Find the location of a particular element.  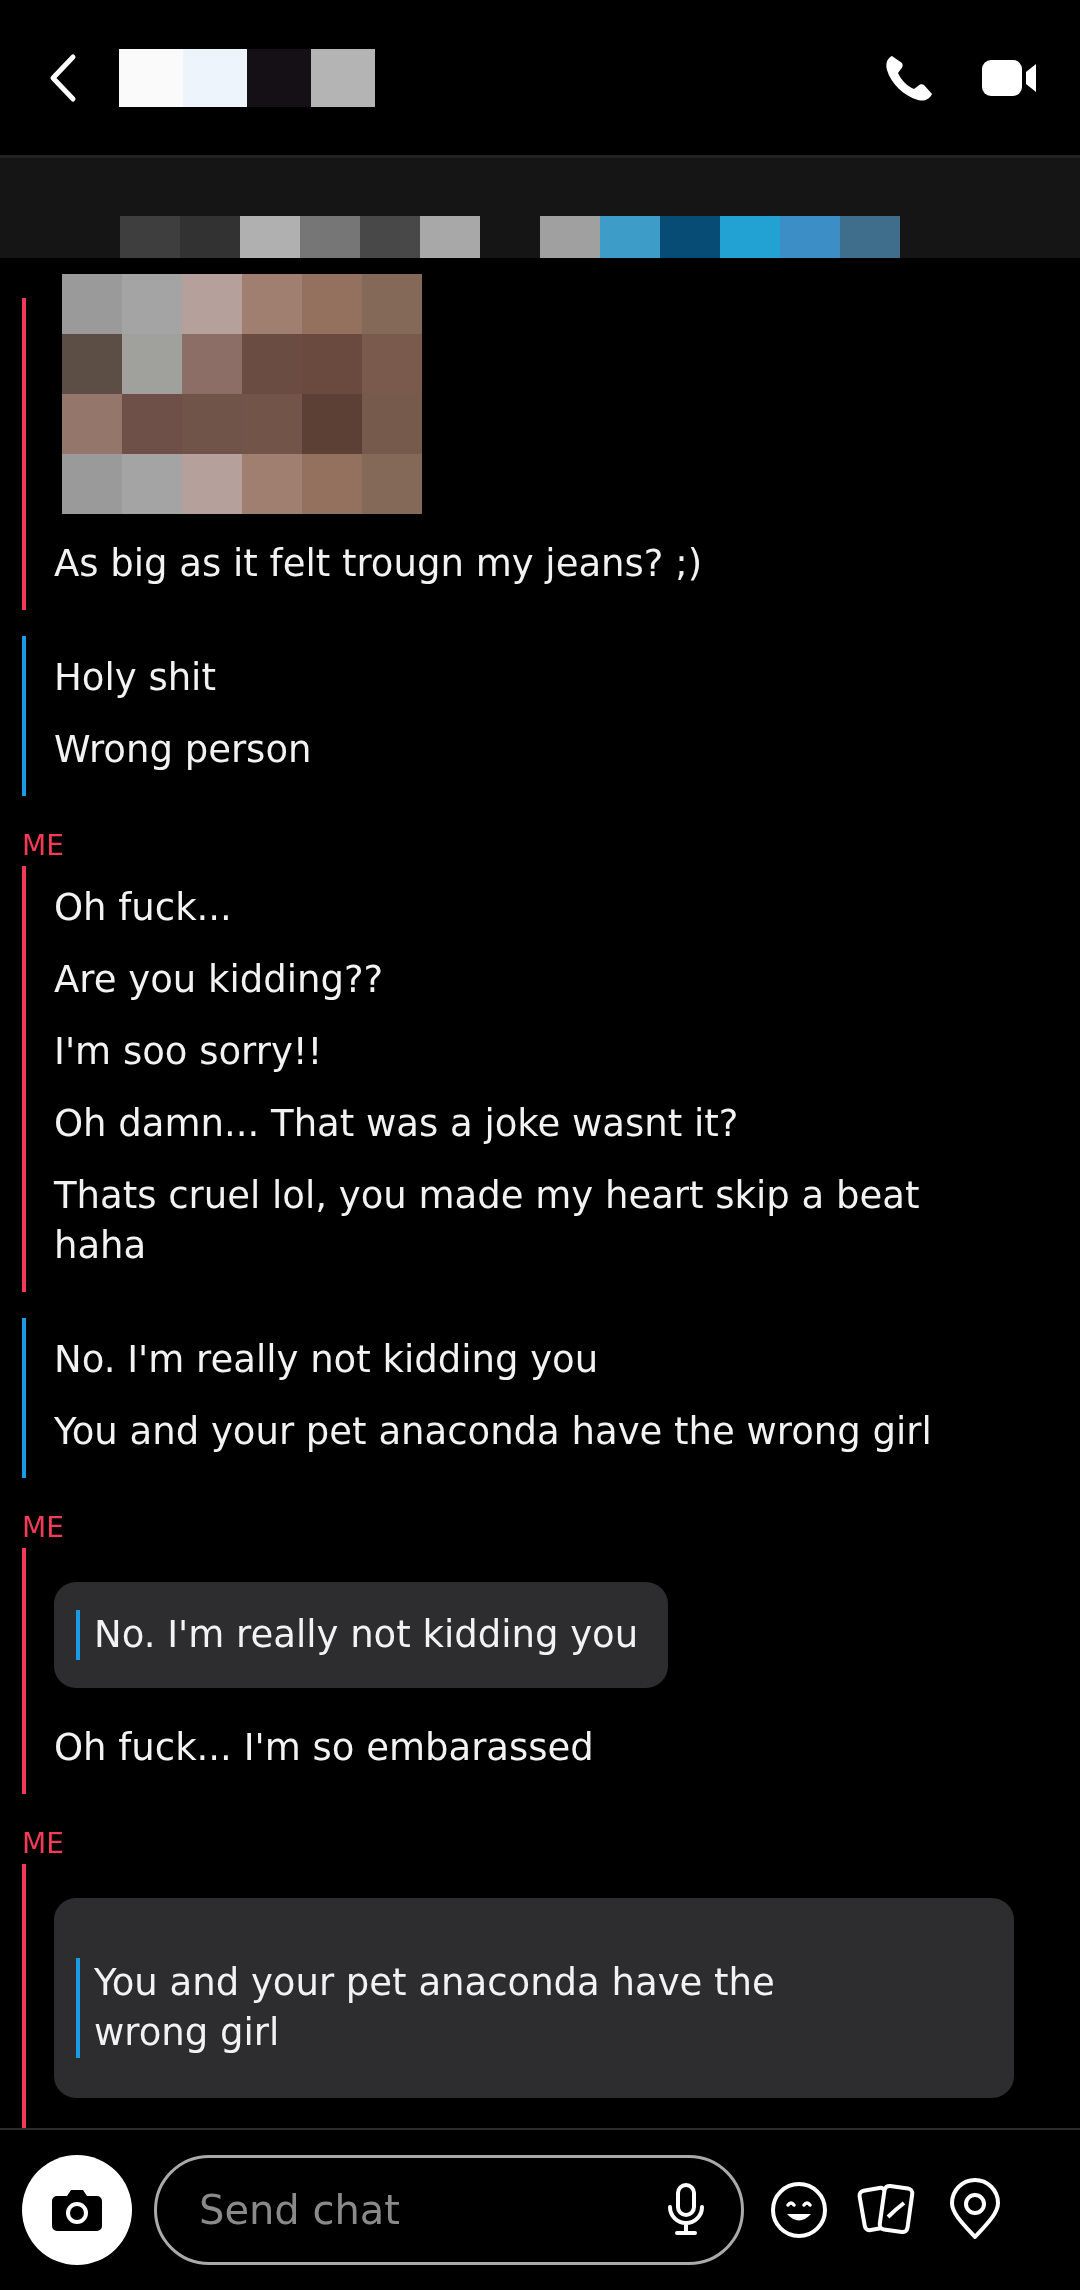

chat-message: Oh damn... That was a joke wasnt it? is located at coordinates (397, 1124).